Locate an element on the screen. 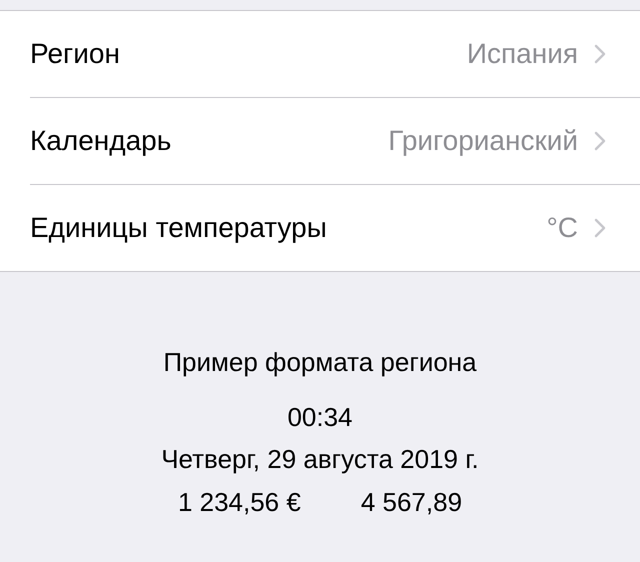 The image size is (640, 562). setting-label: Календарь is located at coordinates (101, 141).